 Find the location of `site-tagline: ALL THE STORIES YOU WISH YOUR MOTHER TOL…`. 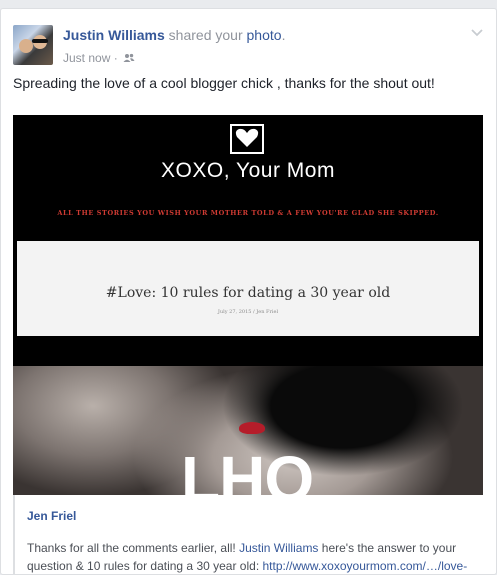

site-tagline: ALL THE STORIES YOU WISH YOUR MOTHER TOL… is located at coordinates (248, 213).